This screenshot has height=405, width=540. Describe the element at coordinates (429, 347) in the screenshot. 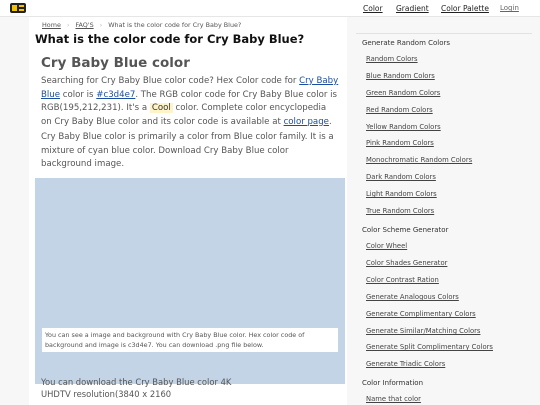

I see `sidebar-link-split-complimentary: Generate Split Complimentary Colors` at that location.